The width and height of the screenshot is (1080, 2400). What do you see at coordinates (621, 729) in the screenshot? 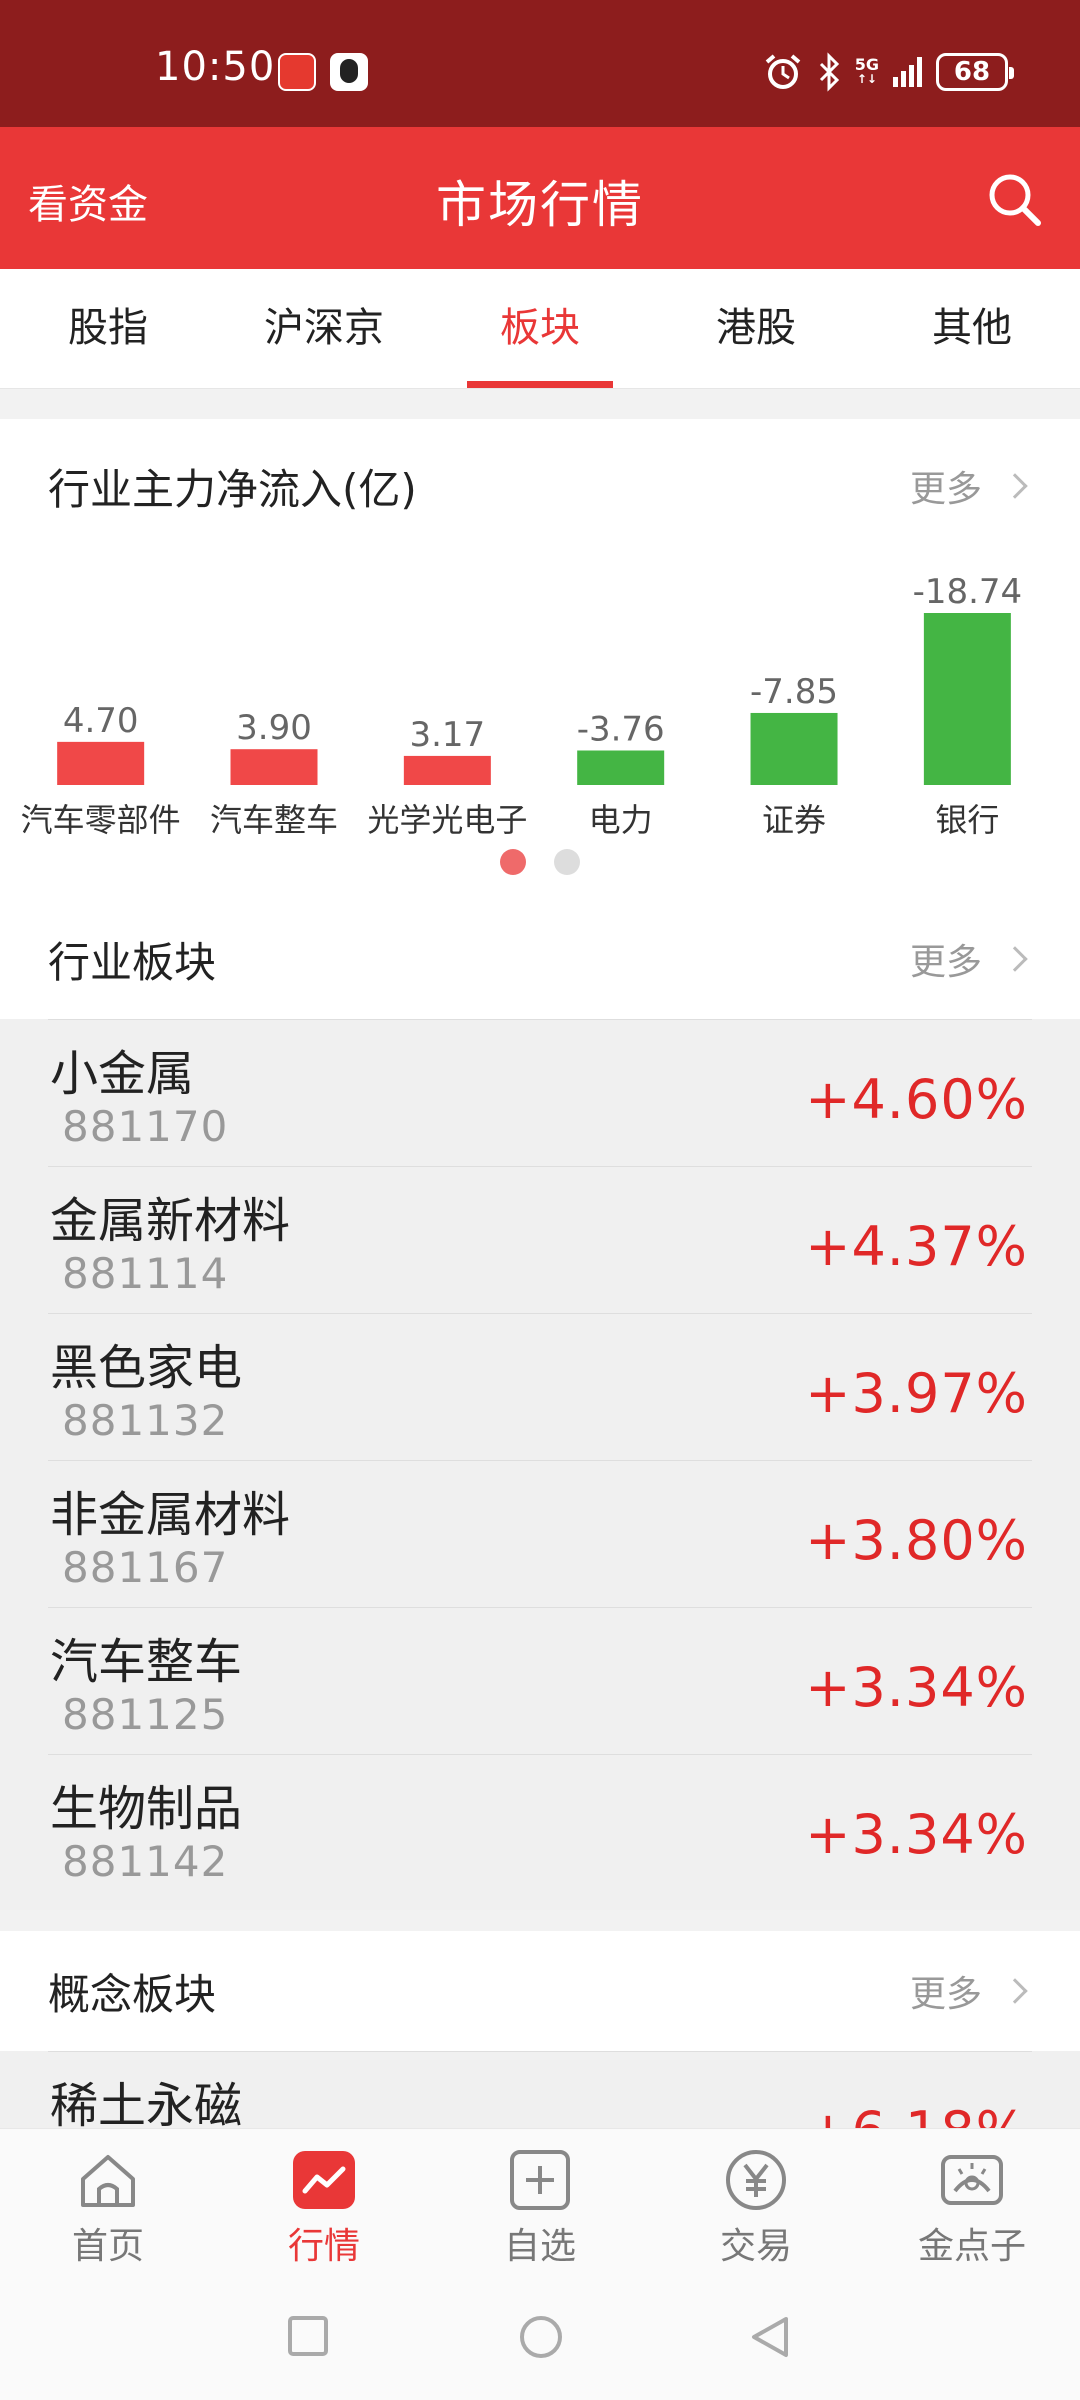
I see `chart-value-label: -3.76` at bounding box center [621, 729].